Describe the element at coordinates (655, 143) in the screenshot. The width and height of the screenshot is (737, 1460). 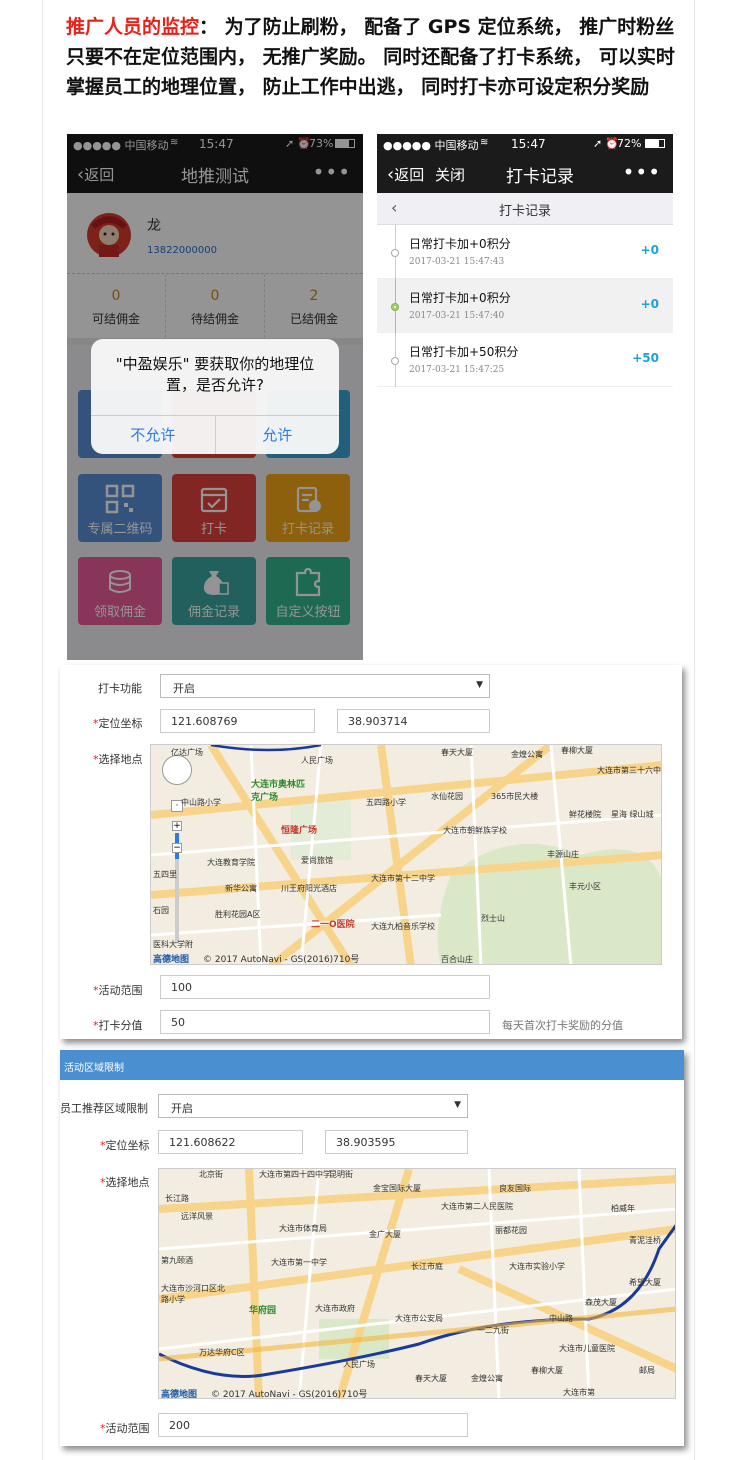
I see `battery-icon` at that location.